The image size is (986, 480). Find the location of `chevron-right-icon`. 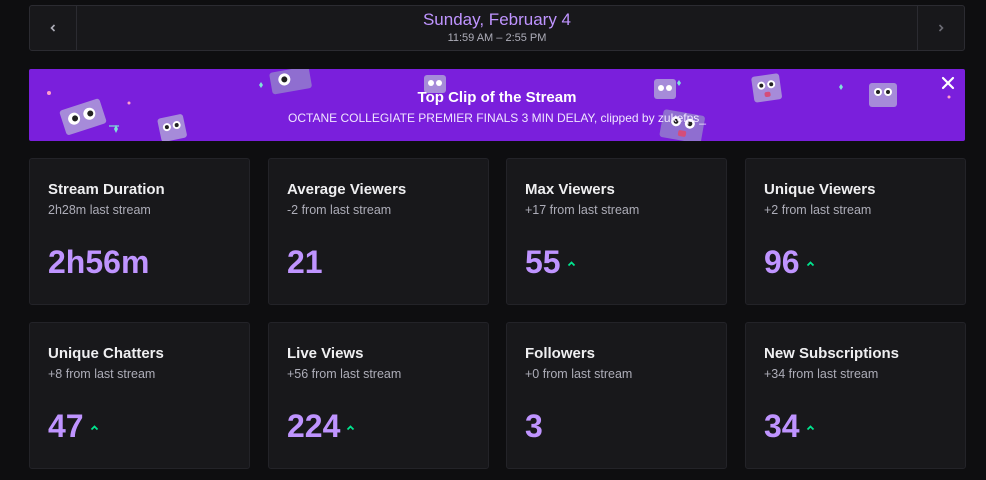

chevron-right-icon is located at coordinates (941, 28).